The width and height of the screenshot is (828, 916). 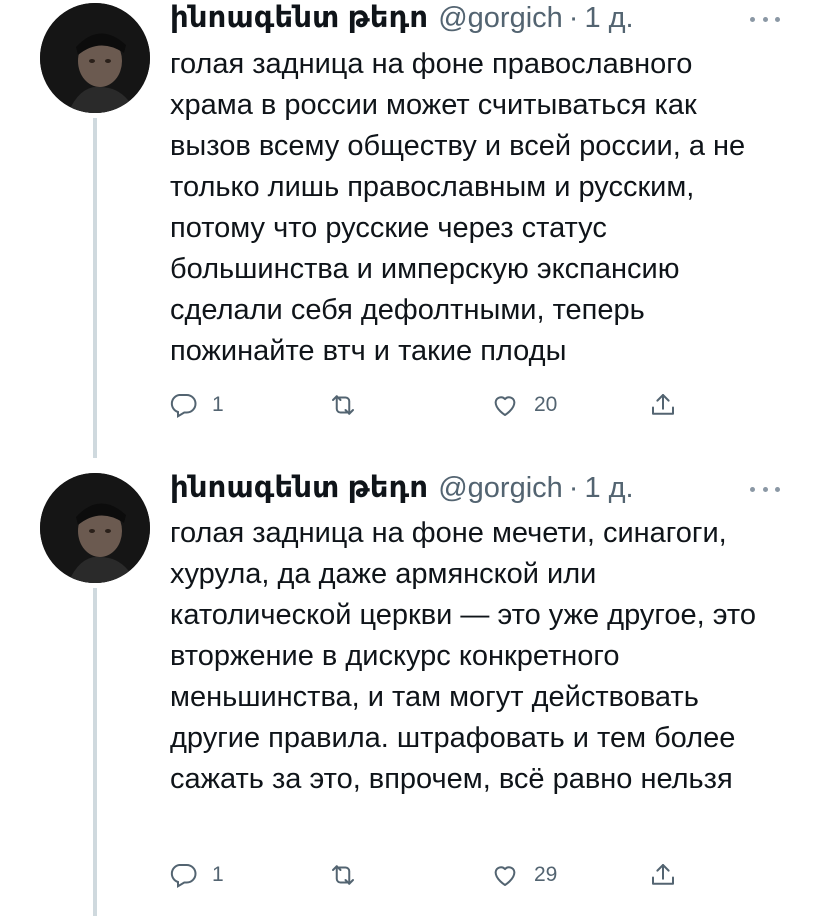 What do you see at coordinates (546, 874) in the screenshot?
I see `like-count: 29` at bounding box center [546, 874].